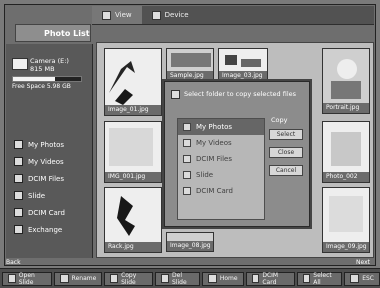 The width and height of the screenshot is (380, 288). Describe the element at coordinates (133, 220) in the screenshot. I see `thumbnail-7: Rack.jpg` at that location.